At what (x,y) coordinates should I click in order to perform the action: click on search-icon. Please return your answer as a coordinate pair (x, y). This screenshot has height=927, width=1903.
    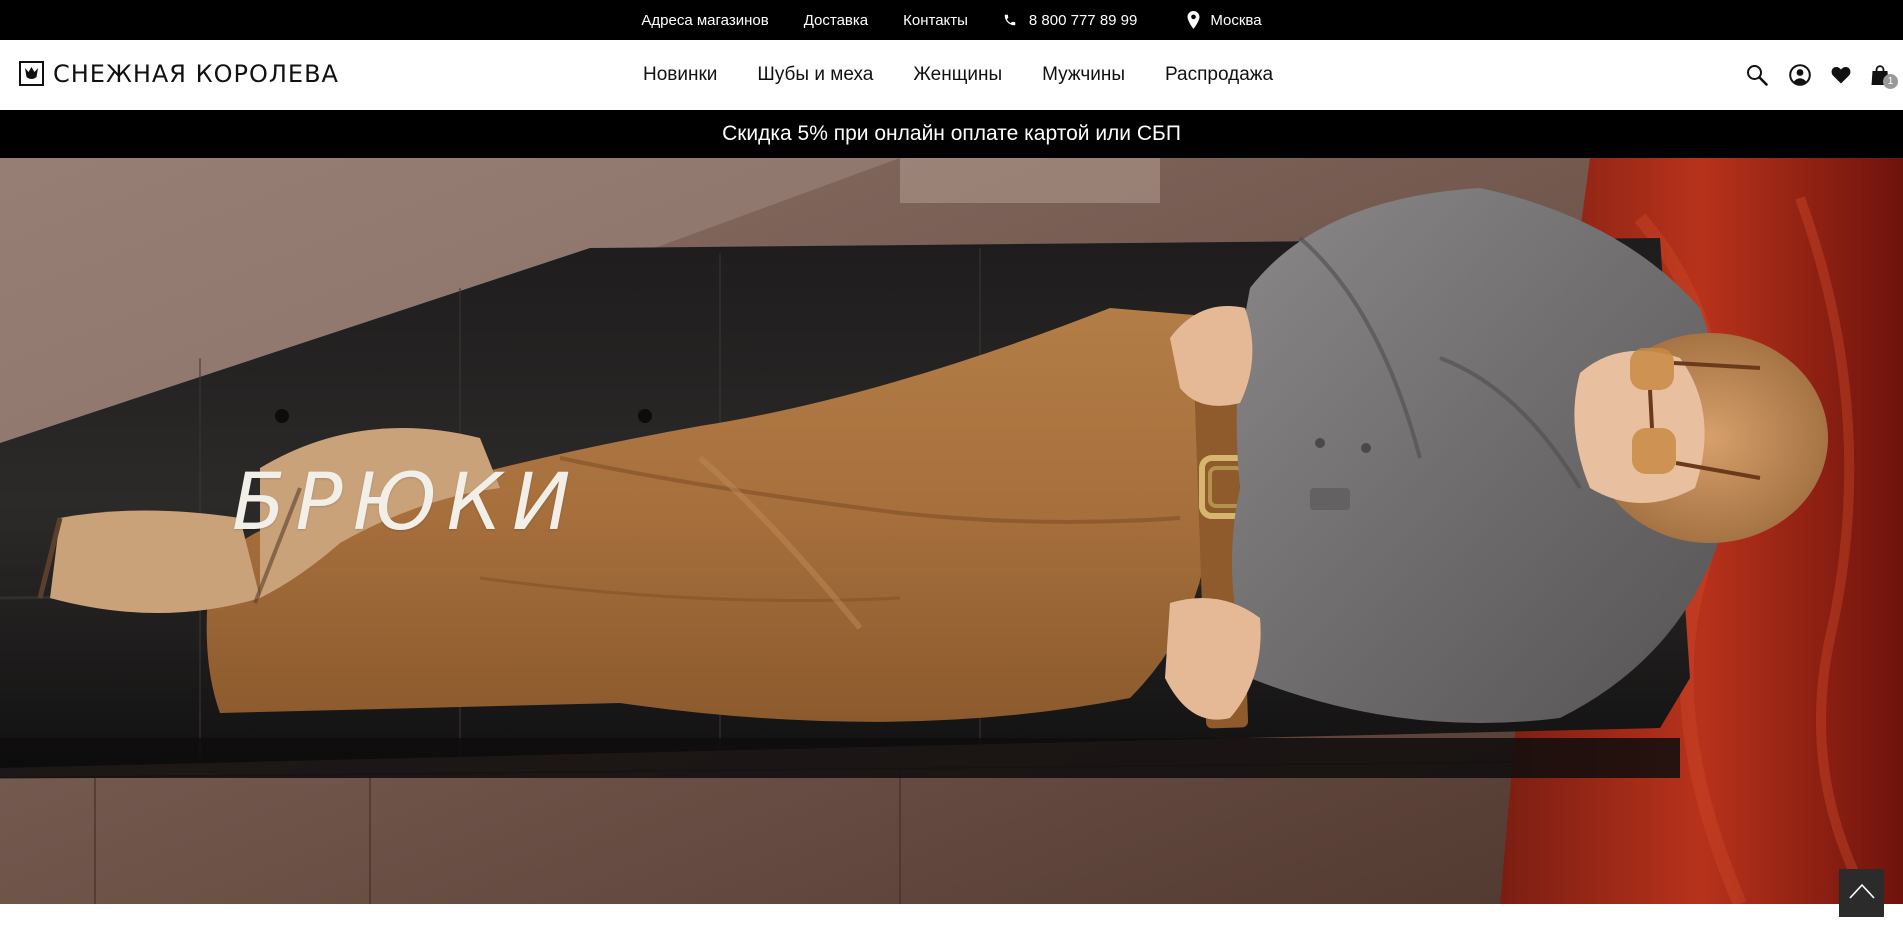
    Looking at the image, I should click on (1757, 75).